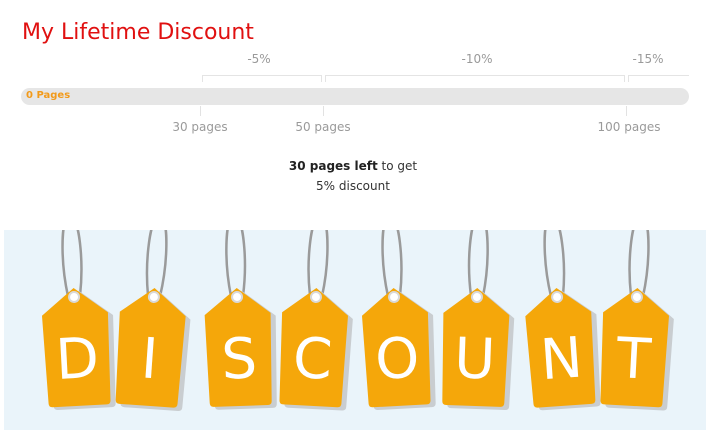 The width and height of the screenshot is (706, 430). Describe the element at coordinates (48, 95) in the screenshot. I see `progress-label: 0 Pages` at that location.